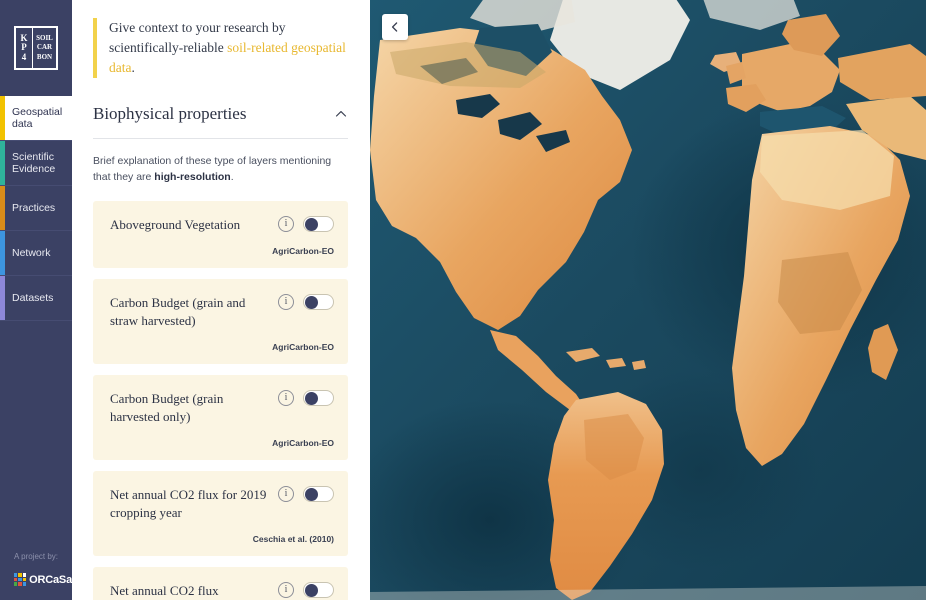  I want to click on sidebar-item-label: Scientific Evidence, so click(34, 163).